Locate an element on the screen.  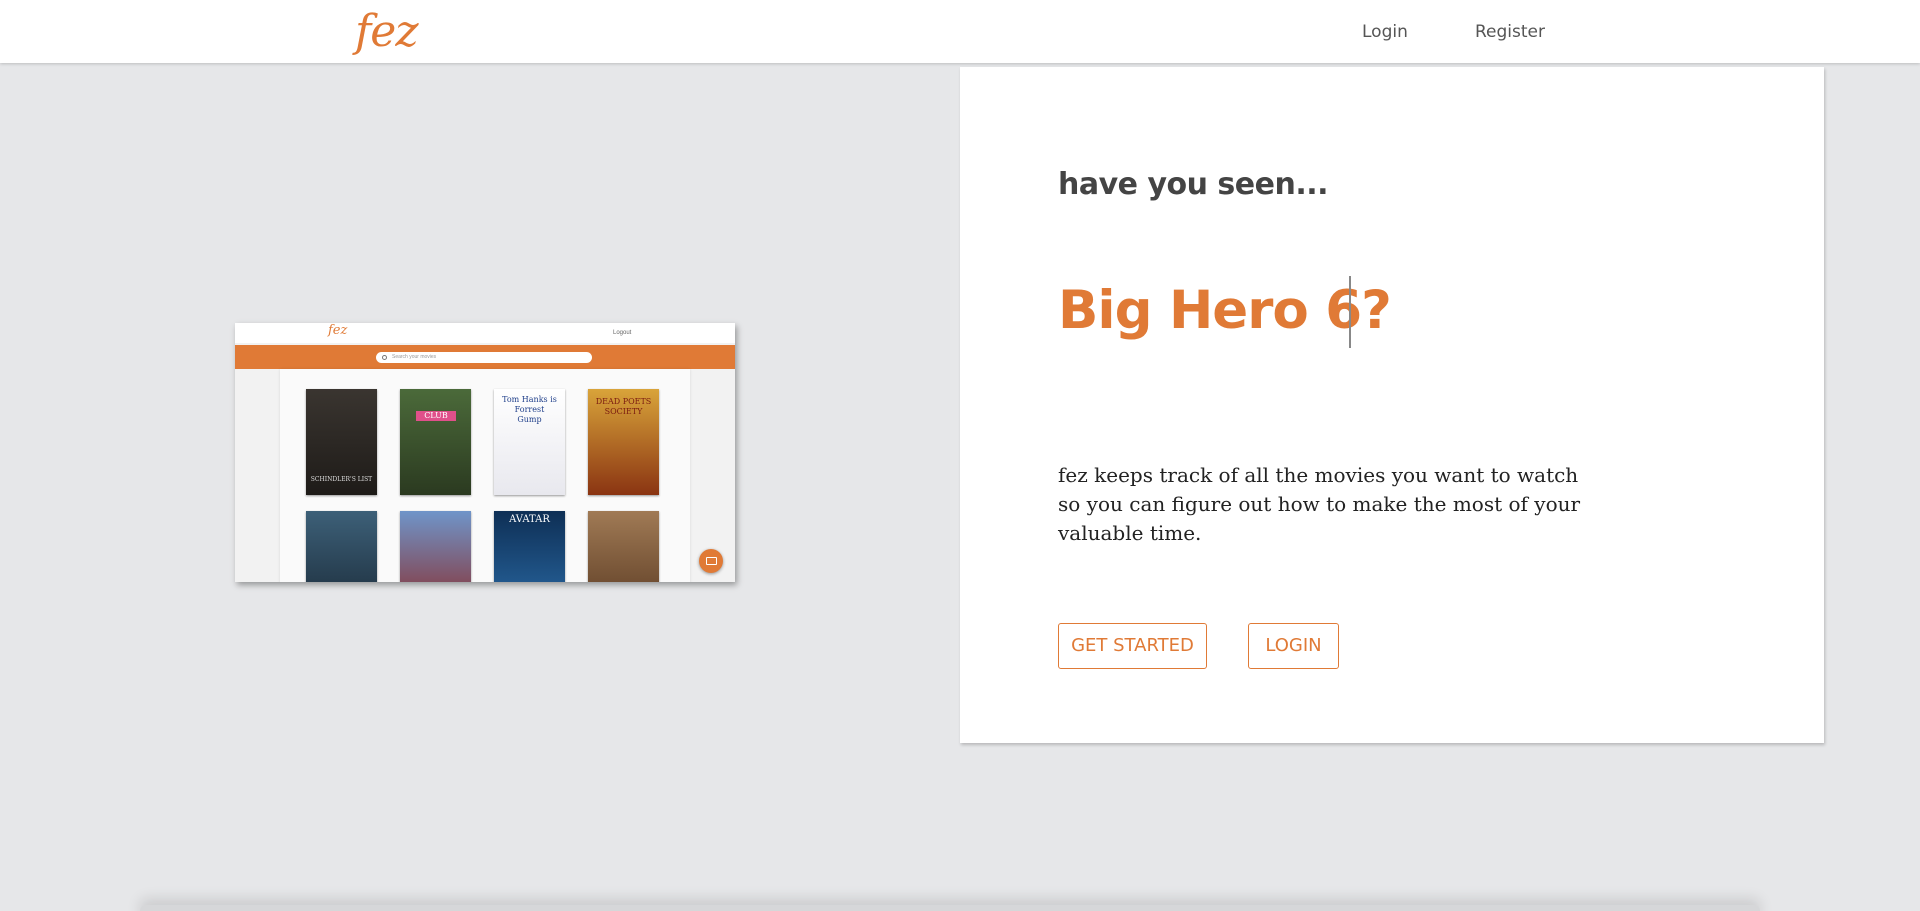
poster-spider-man is located at coordinates (435, 546).